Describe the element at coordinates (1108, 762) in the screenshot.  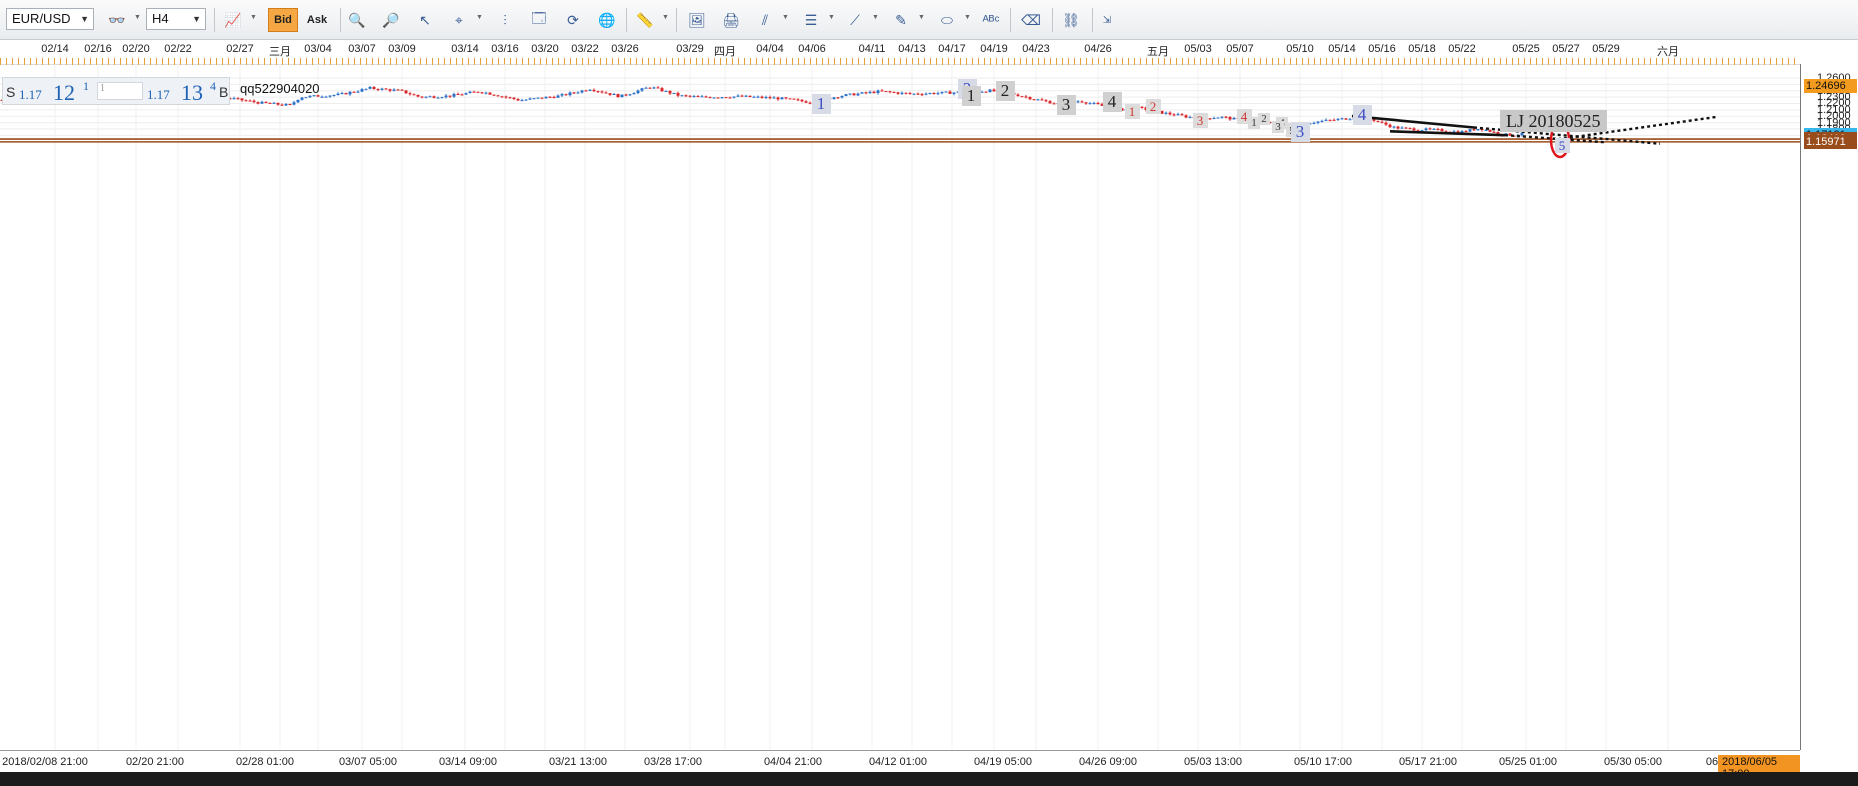
I see `bottom-date-label: 04/26 09:00` at that location.